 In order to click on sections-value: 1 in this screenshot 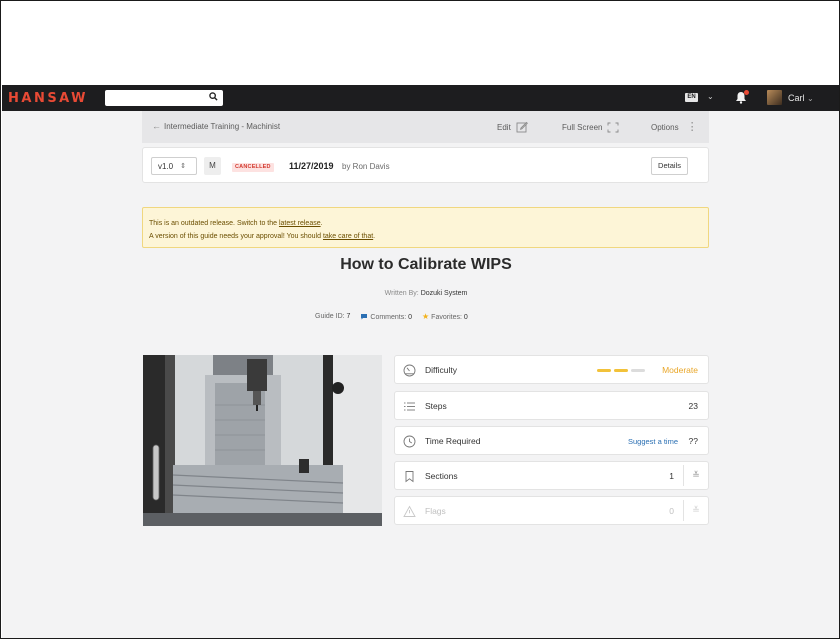, I will do `click(671, 476)`.